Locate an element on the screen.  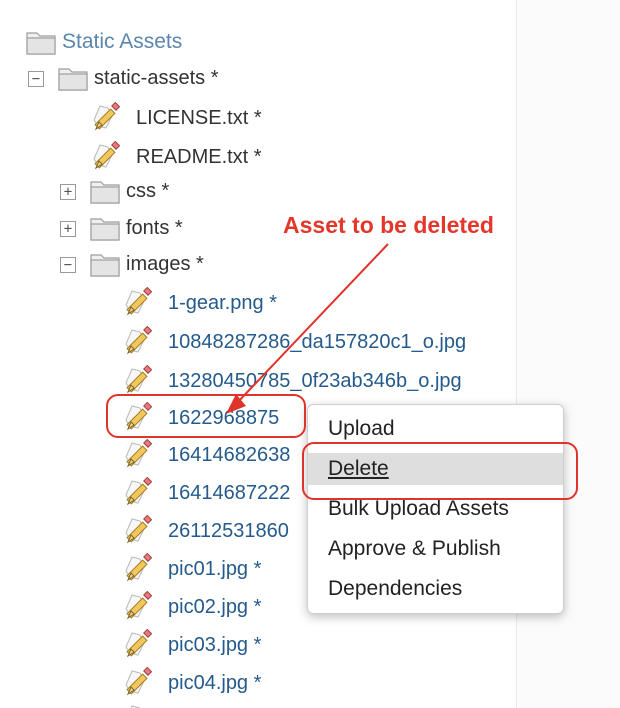
tree-file-label: 16414687222 is located at coordinates (229, 492).